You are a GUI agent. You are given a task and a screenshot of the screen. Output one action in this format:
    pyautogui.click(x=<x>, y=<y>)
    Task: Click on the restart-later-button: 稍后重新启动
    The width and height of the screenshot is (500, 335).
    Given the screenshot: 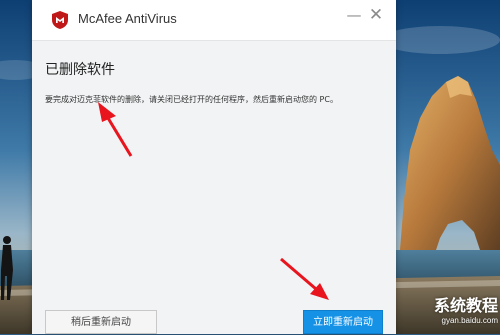 What is the action you would take?
    pyautogui.click(x=101, y=322)
    